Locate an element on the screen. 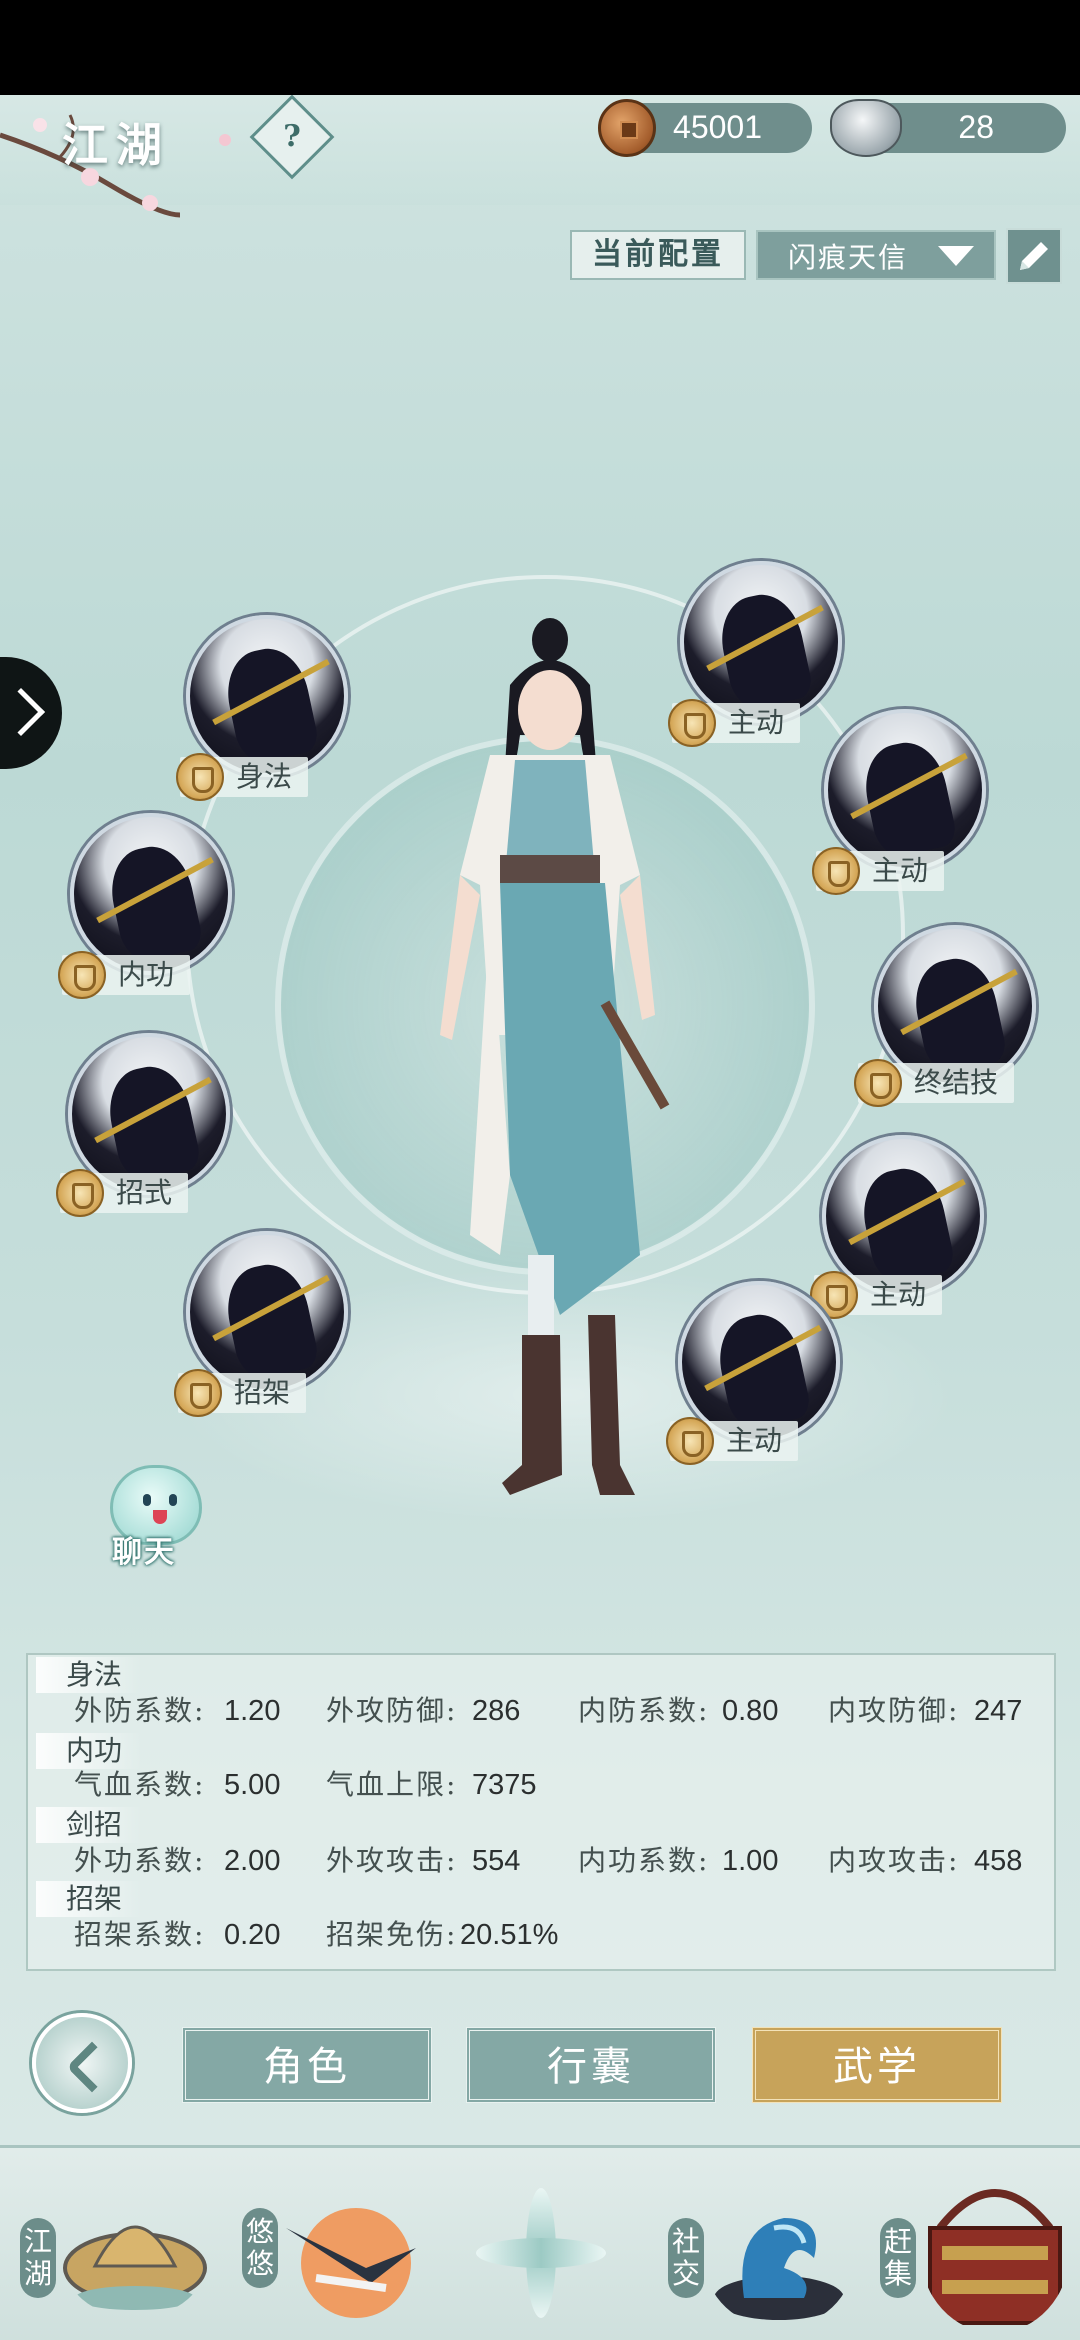  nav-label: 悠悠 is located at coordinates (260, 2248).